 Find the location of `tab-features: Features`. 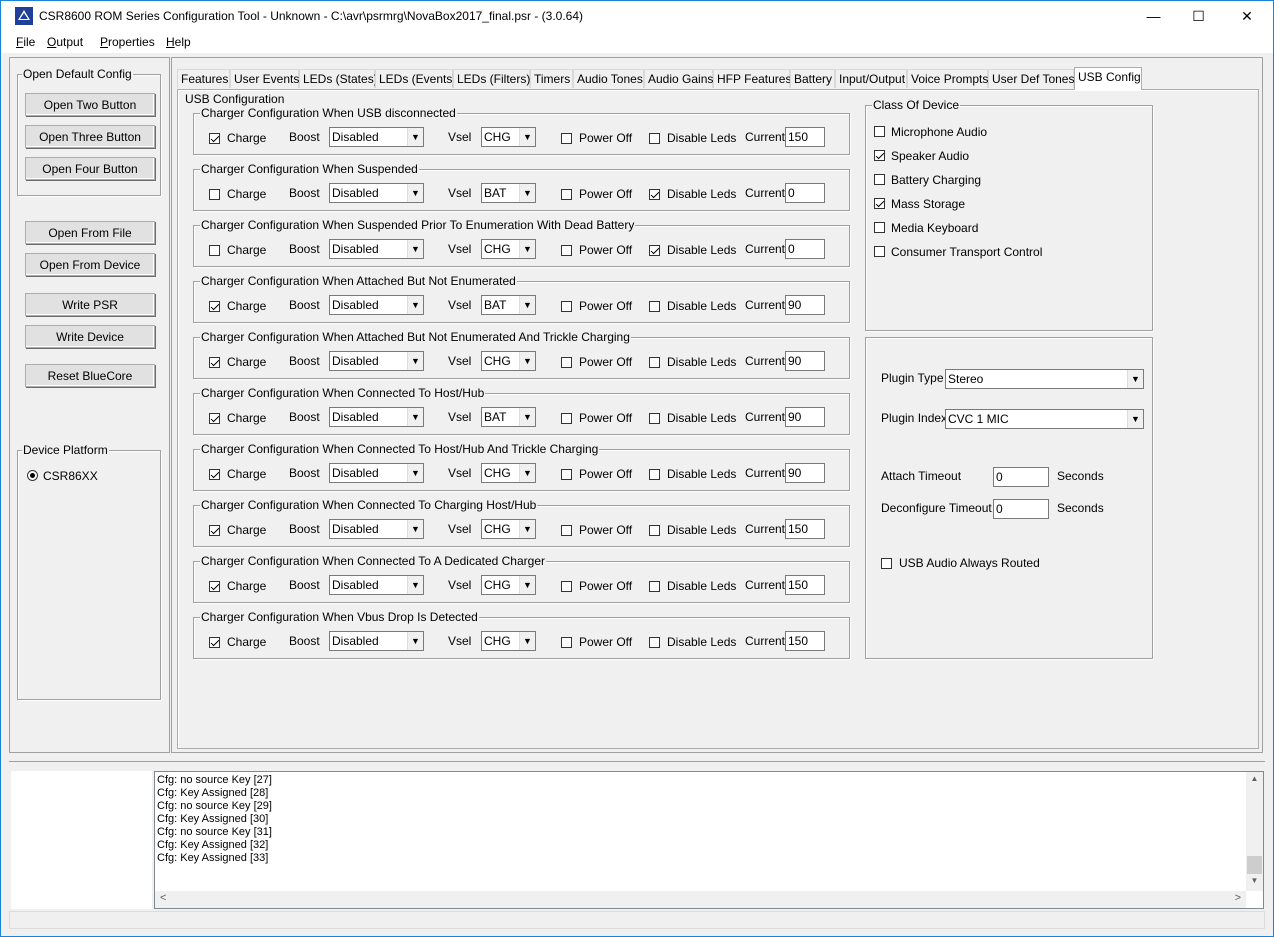

tab-features: Features is located at coordinates (203, 78).